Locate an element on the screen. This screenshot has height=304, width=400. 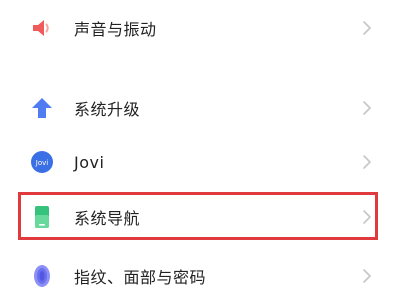
fingerprint-icon is located at coordinates (42, 276).